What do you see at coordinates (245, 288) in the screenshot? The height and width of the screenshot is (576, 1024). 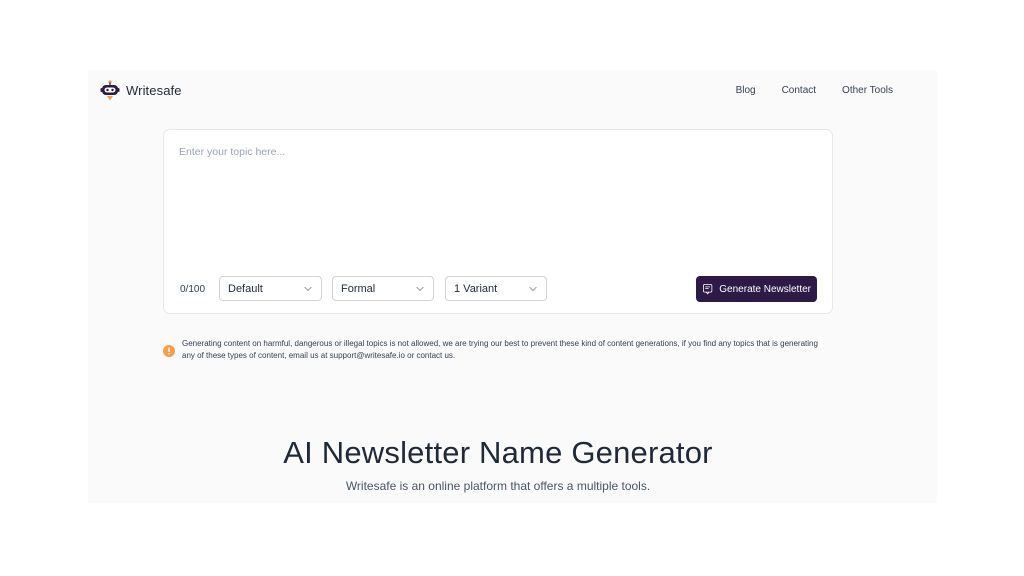 I see `select-value: Default` at bounding box center [245, 288].